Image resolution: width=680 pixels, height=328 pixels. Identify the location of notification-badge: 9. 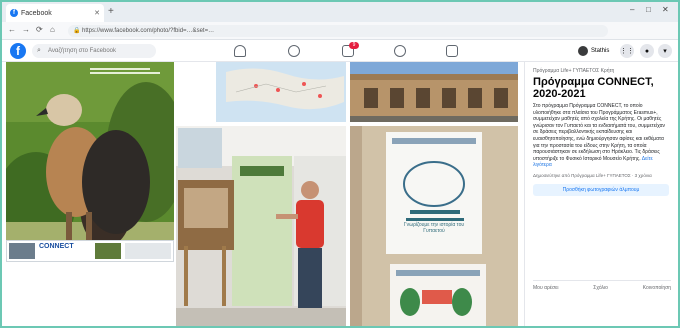
(354, 45).